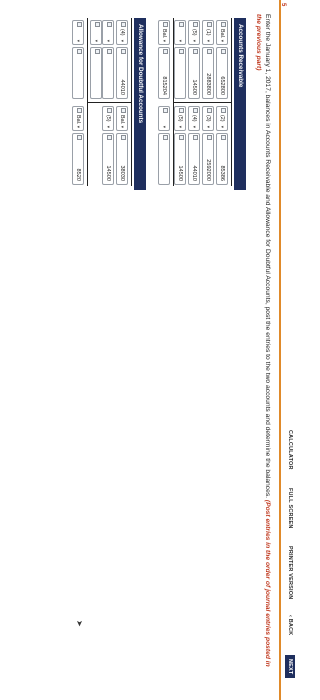  What do you see at coordinates (96, 32) in the screenshot?
I see `adl-left-select-3: ▾` at bounding box center [96, 32].